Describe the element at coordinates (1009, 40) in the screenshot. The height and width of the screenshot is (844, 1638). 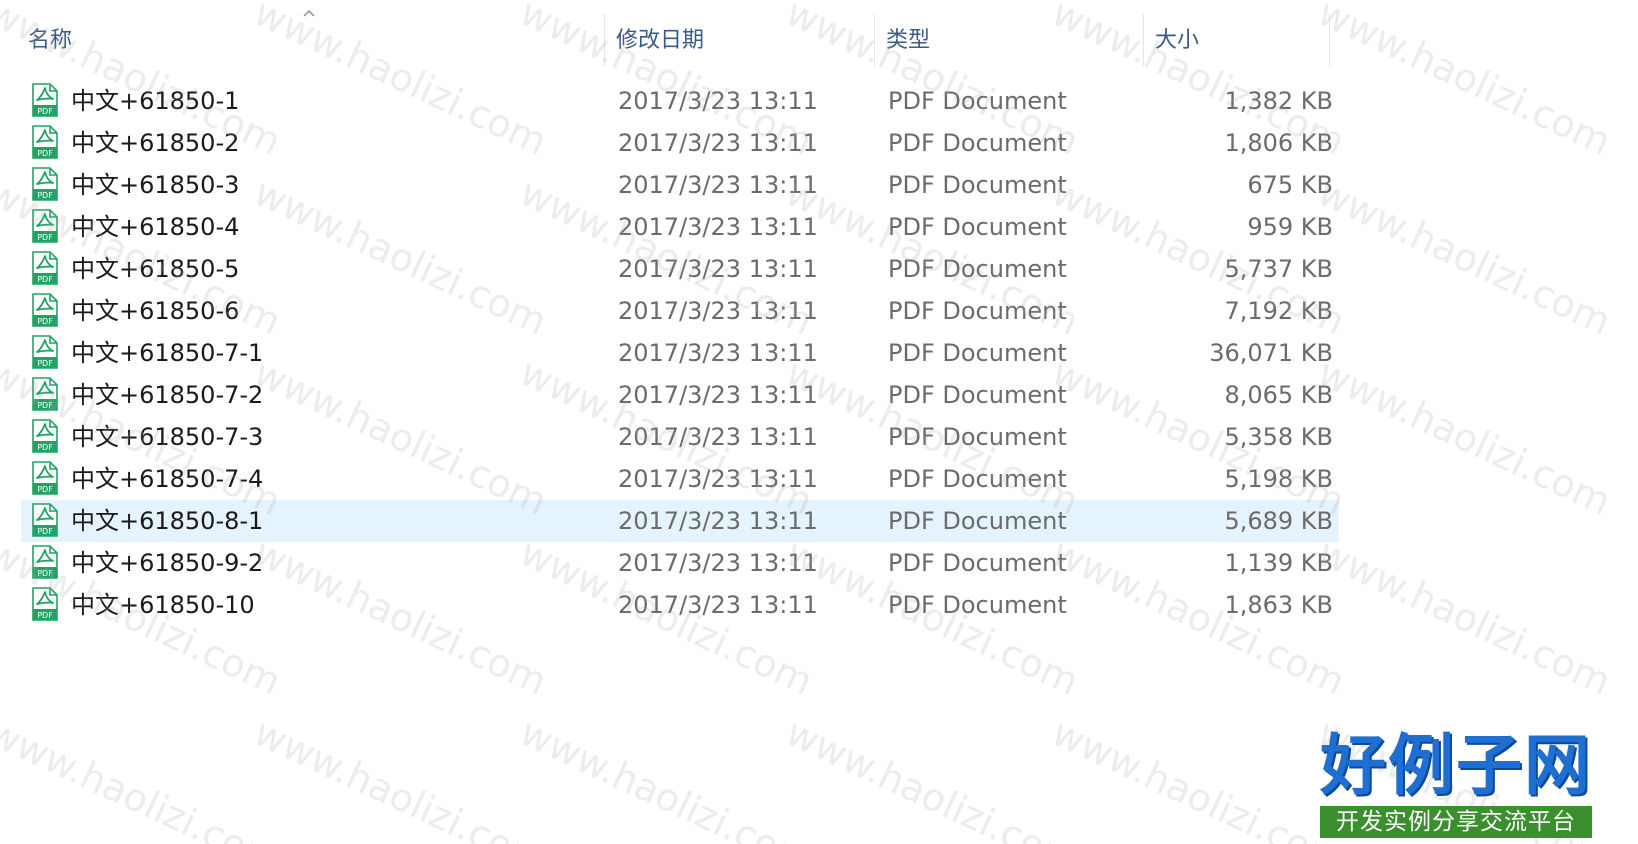
I see `column-header-type: 类型` at that location.